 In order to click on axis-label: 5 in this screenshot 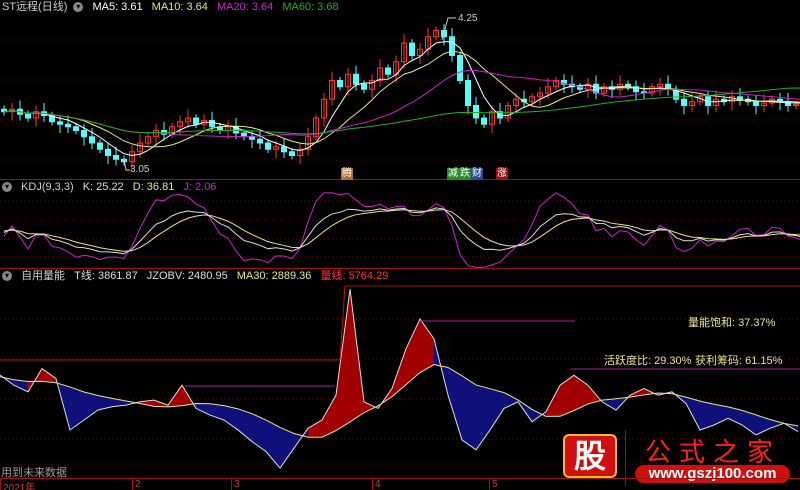, I will do `click(493, 484)`.